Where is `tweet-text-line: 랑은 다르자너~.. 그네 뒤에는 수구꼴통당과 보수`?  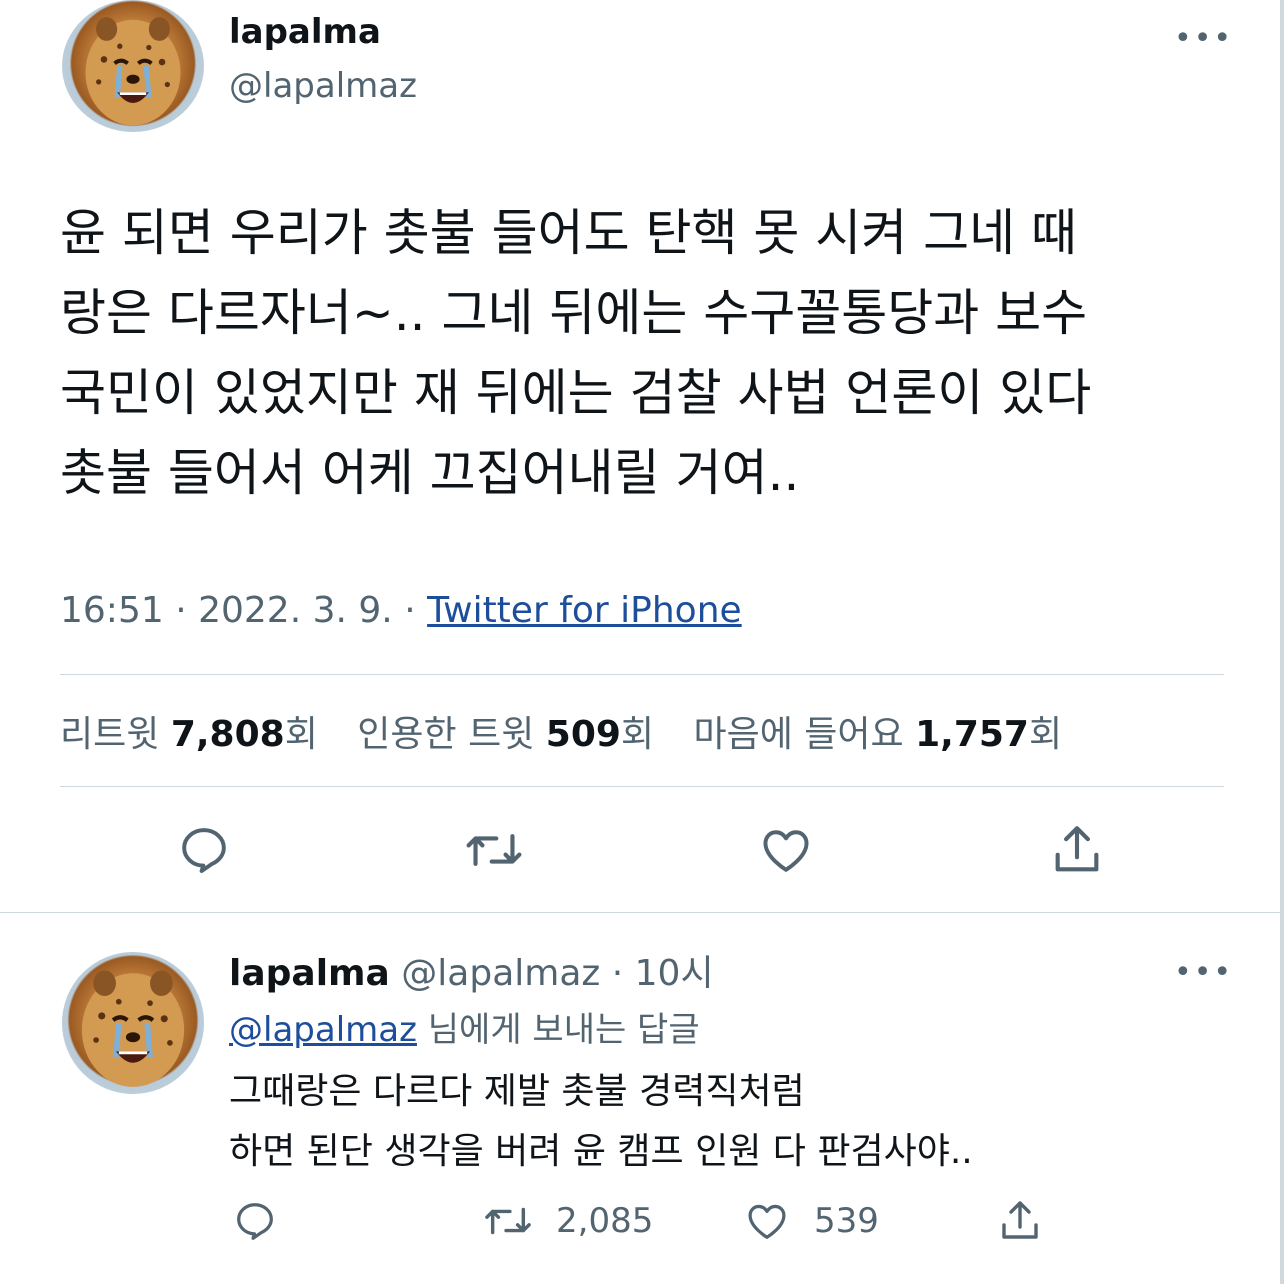 tweet-text-line: 랑은 다르자너~.. 그네 뒤에는 수구꼴통당과 보수 is located at coordinates (574, 313).